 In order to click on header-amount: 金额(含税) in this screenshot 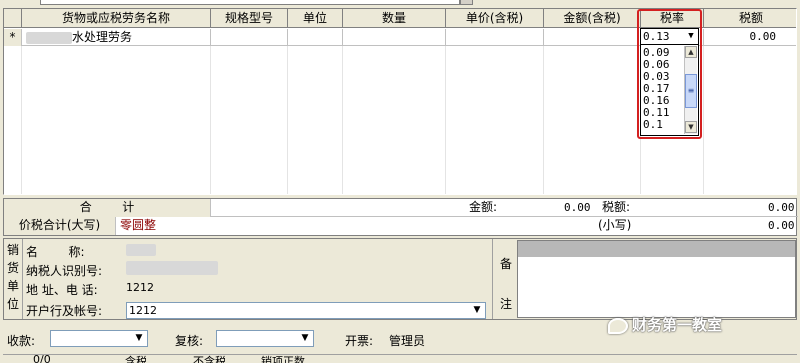, I will do `click(592, 18)`.